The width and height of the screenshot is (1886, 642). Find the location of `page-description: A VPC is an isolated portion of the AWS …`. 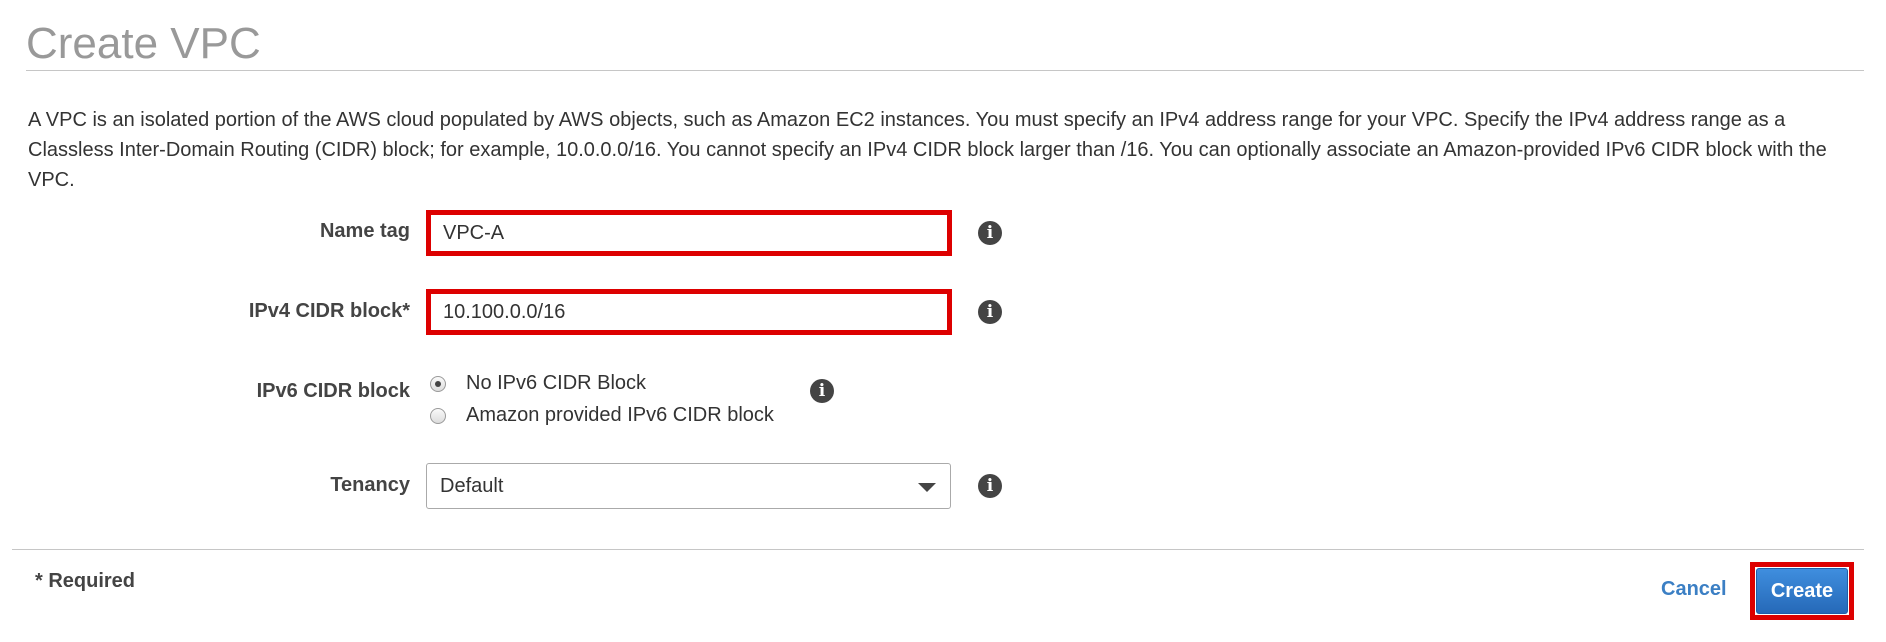

page-description: A VPC is an isolated portion of the AWS … is located at coordinates (927, 150).